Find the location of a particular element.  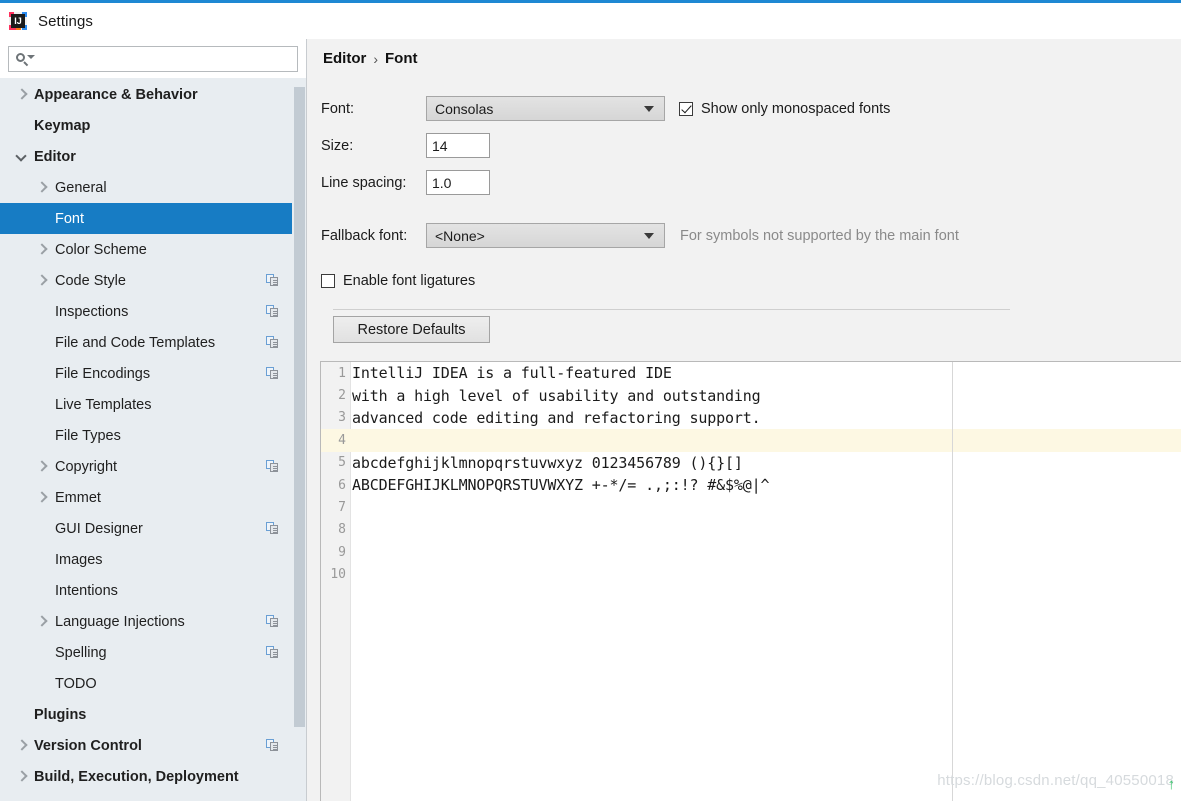

sidebar-item-spelling: Spelling is located at coordinates (146, 652).